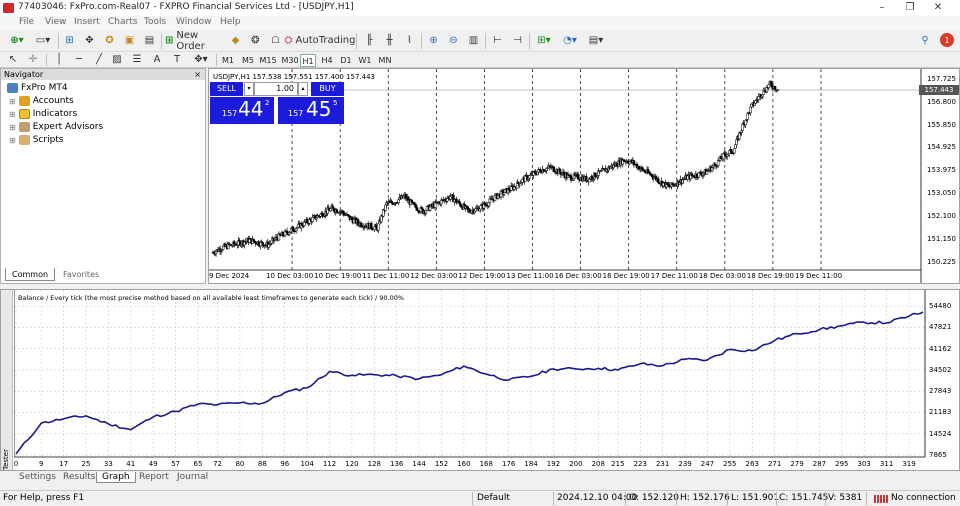 The image size is (960, 506). Describe the element at coordinates (131, 464) in the screenshot. I see `trade-axis-label: 41` at that location.